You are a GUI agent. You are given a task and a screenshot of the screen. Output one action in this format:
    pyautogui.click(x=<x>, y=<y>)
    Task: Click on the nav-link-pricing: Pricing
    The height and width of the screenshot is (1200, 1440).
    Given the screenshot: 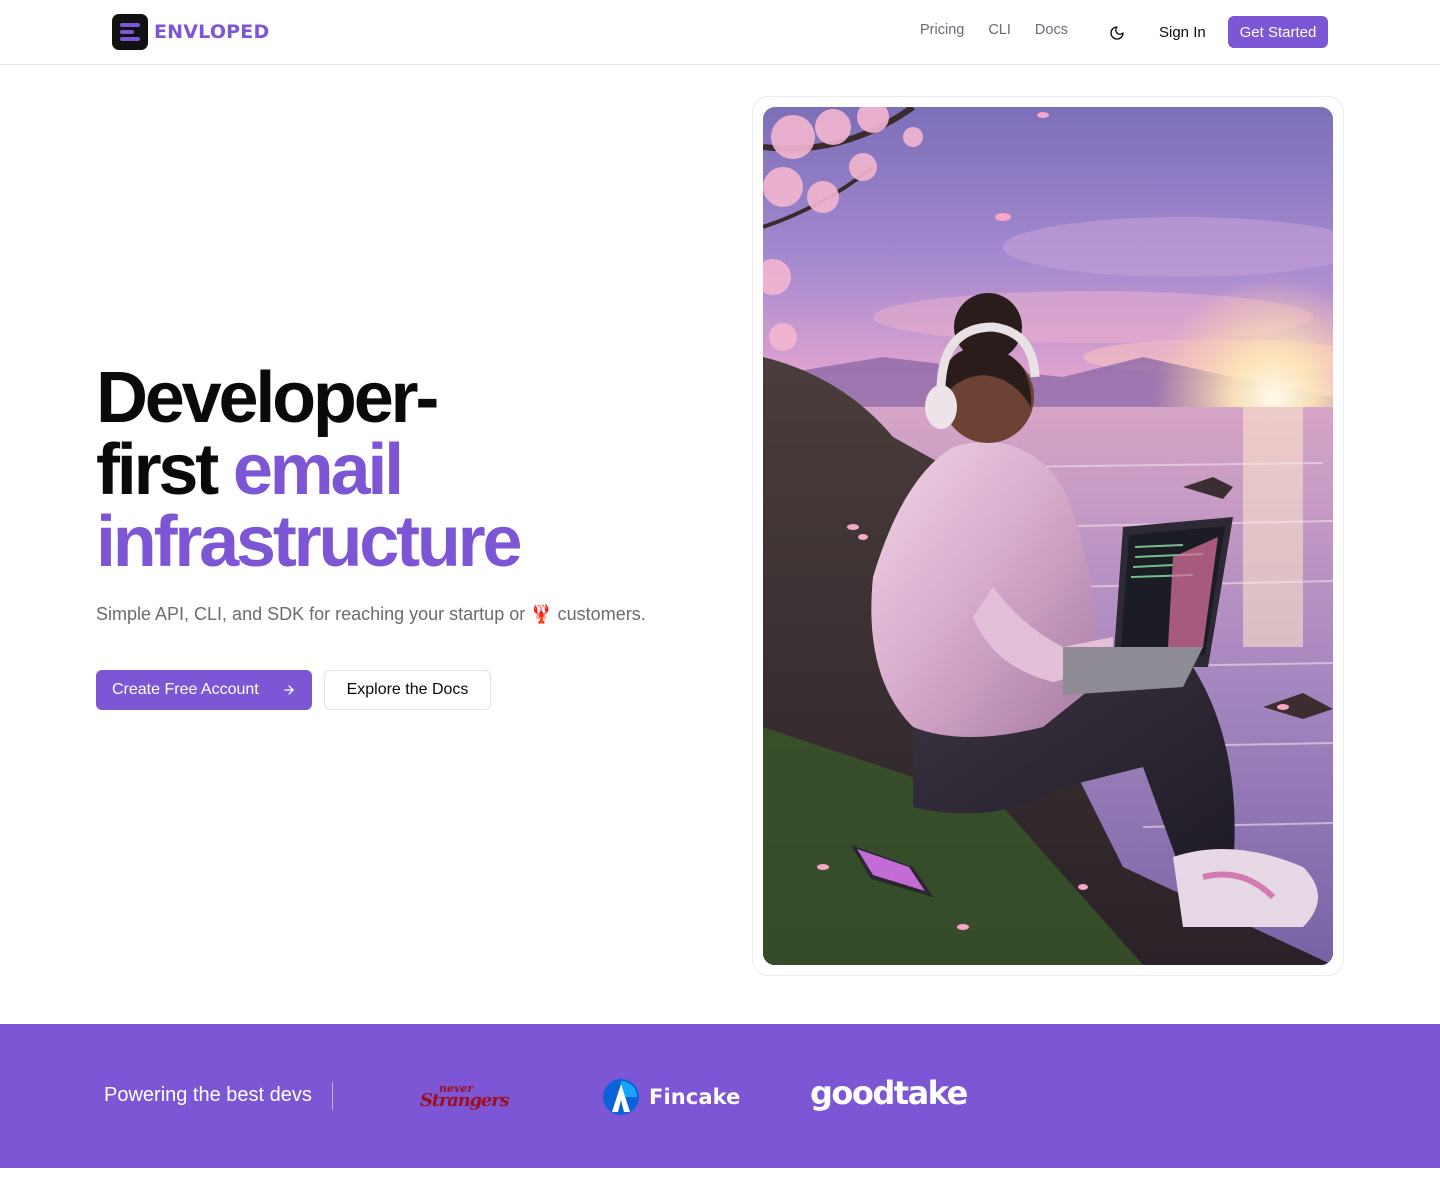 What is the action you would take?
    pyautogui.click(x=942, y=30)
    